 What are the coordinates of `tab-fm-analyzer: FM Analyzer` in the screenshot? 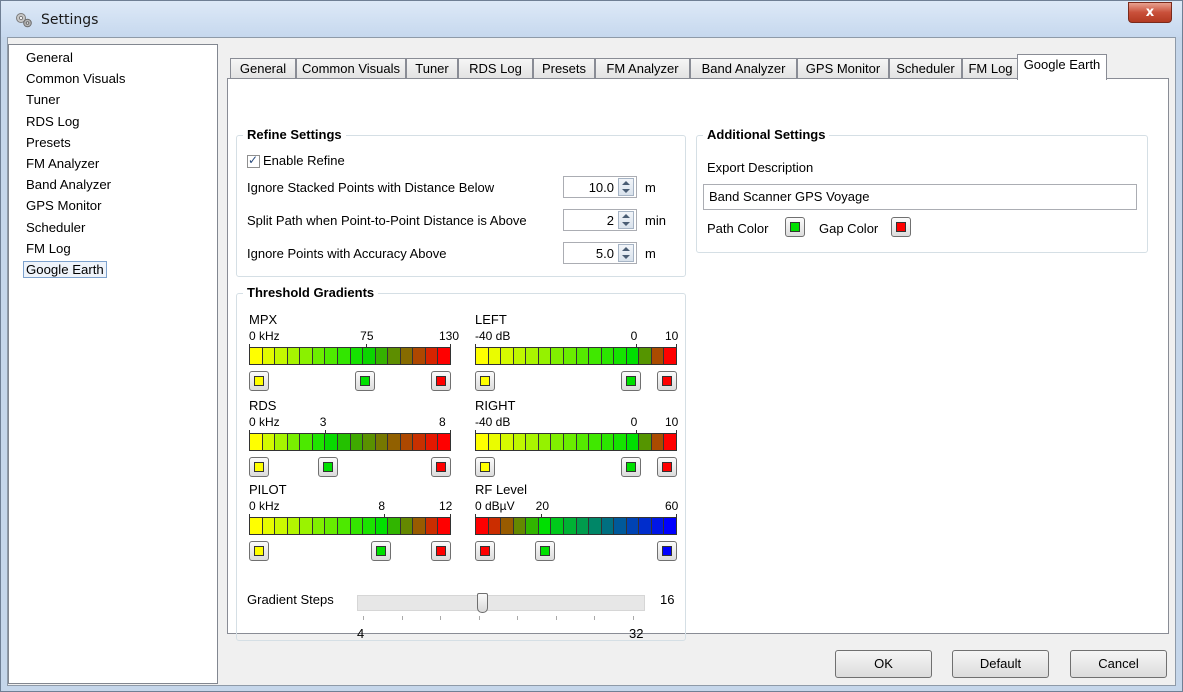 It's located at (642, 68).